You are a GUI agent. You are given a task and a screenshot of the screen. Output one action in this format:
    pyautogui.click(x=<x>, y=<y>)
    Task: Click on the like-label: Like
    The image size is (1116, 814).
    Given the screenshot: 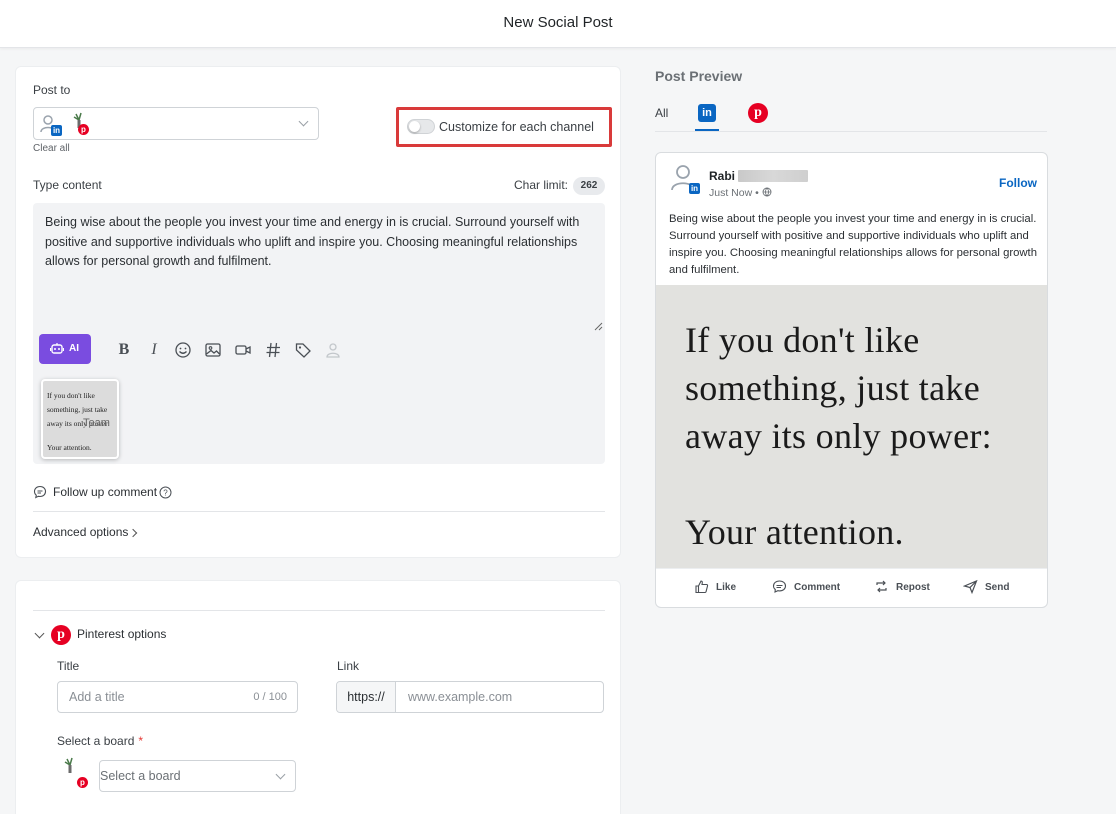 What is the action you would take?
    pyautogui.click(x=726, y=587)
    